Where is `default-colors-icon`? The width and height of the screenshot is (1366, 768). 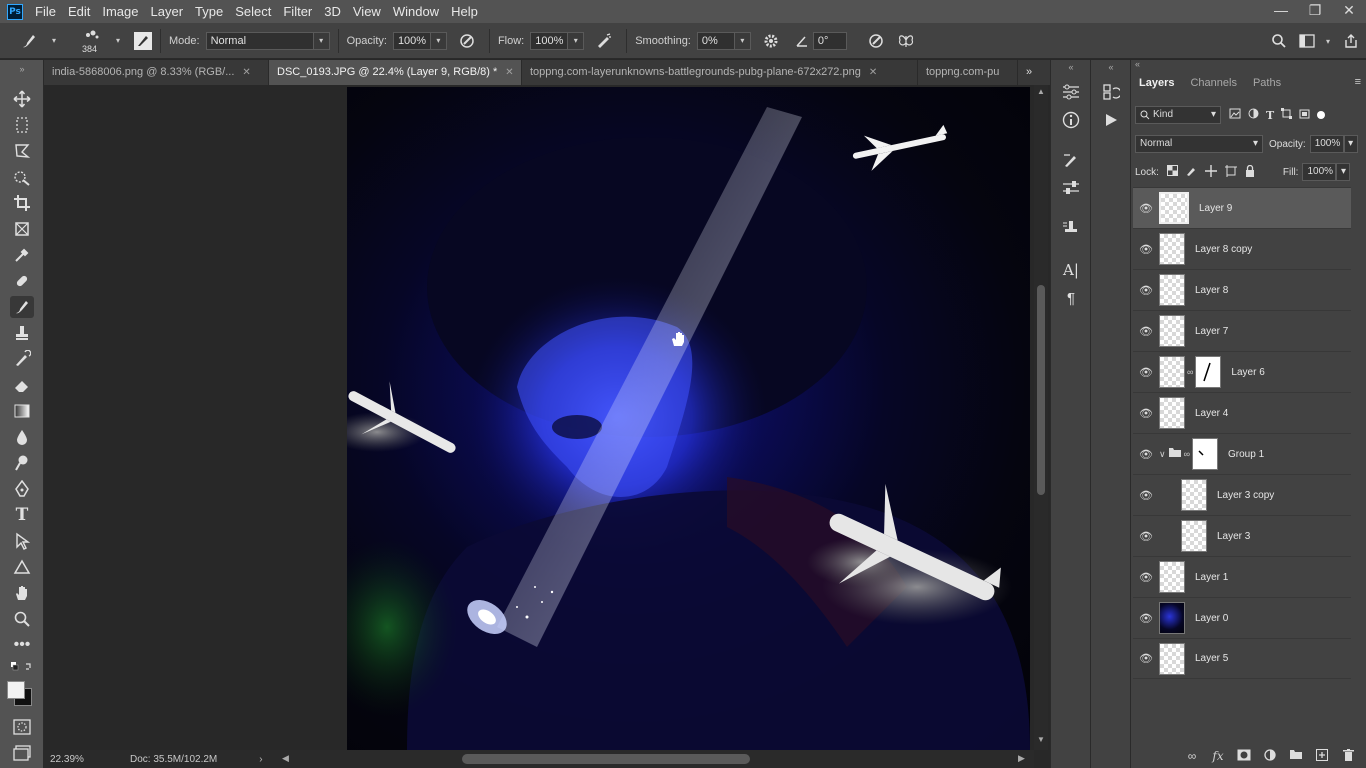 default-colors-icon is located at coordinates (22, 667).